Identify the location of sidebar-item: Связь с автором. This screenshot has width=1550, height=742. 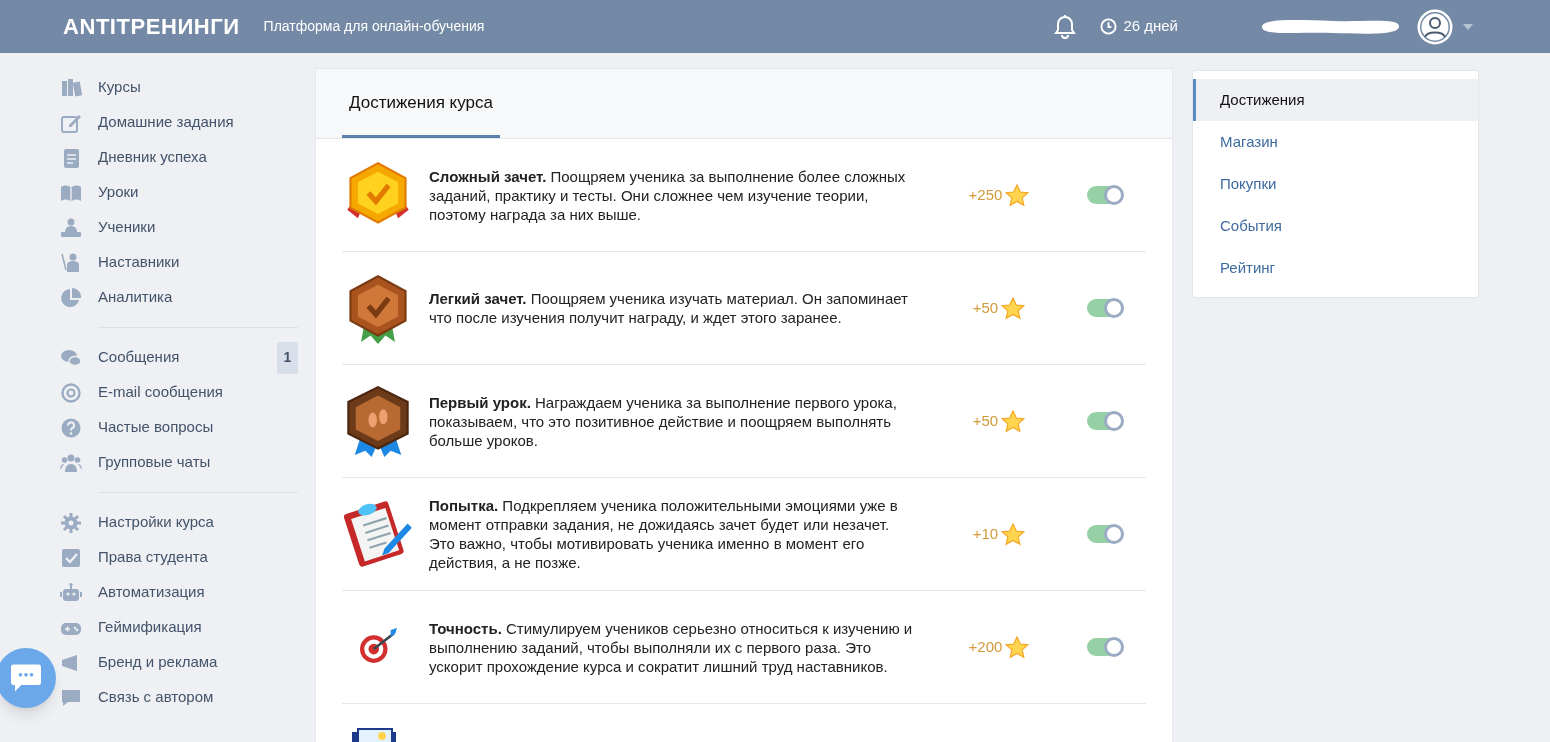
(179, 697).